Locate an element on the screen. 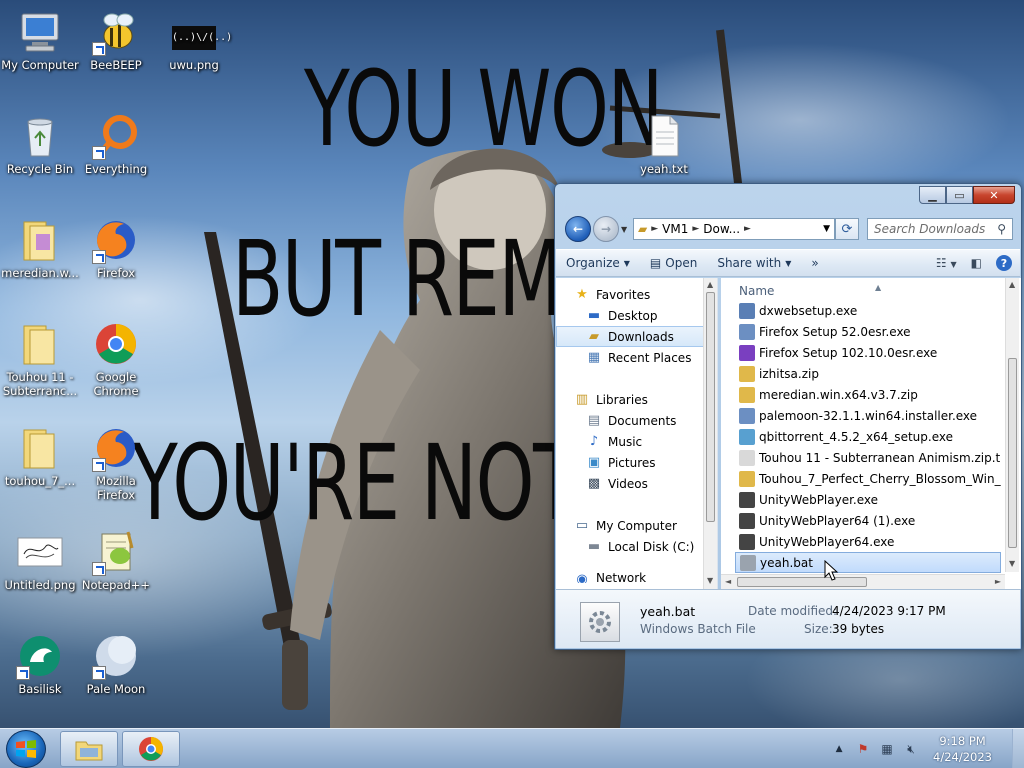  file-row: UnityWebPlayer.exe is located at coordinates (868, 499).